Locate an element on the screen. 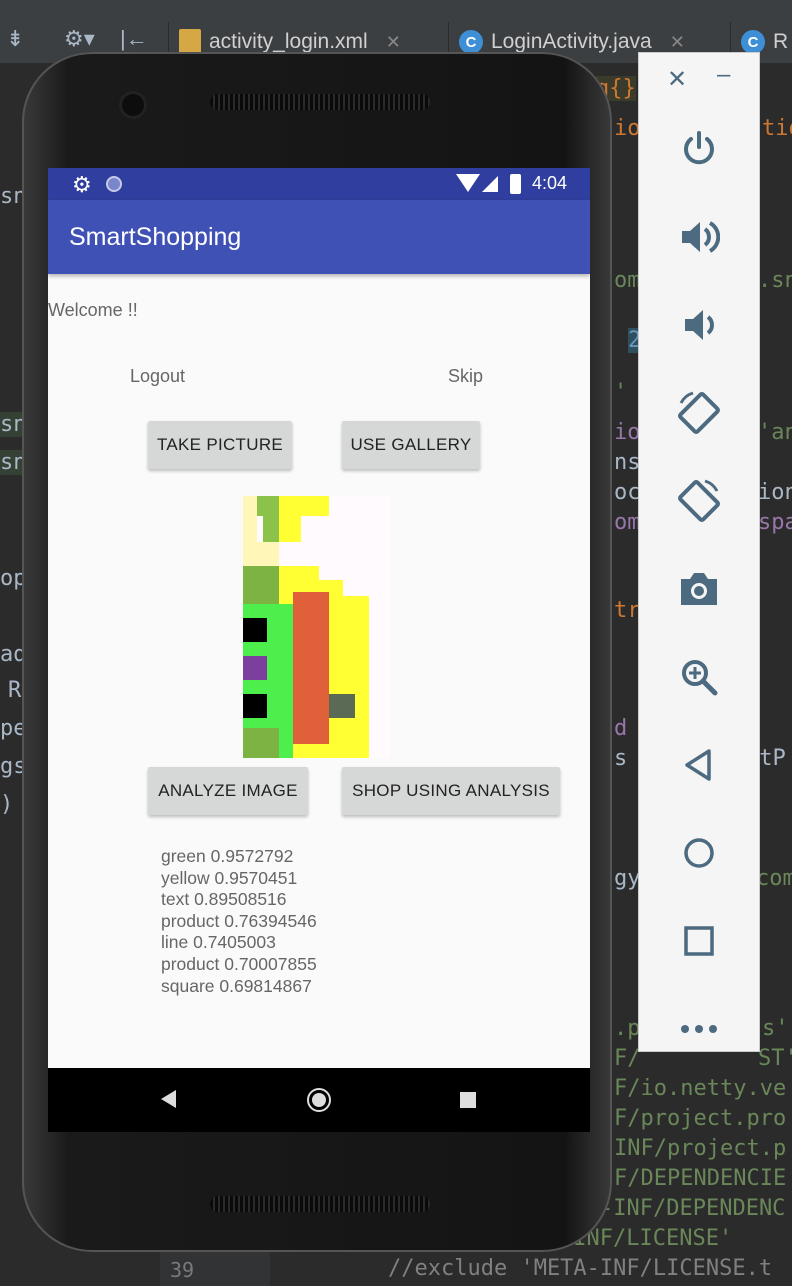  rotate-left-button is located at coordinates (699, 413).